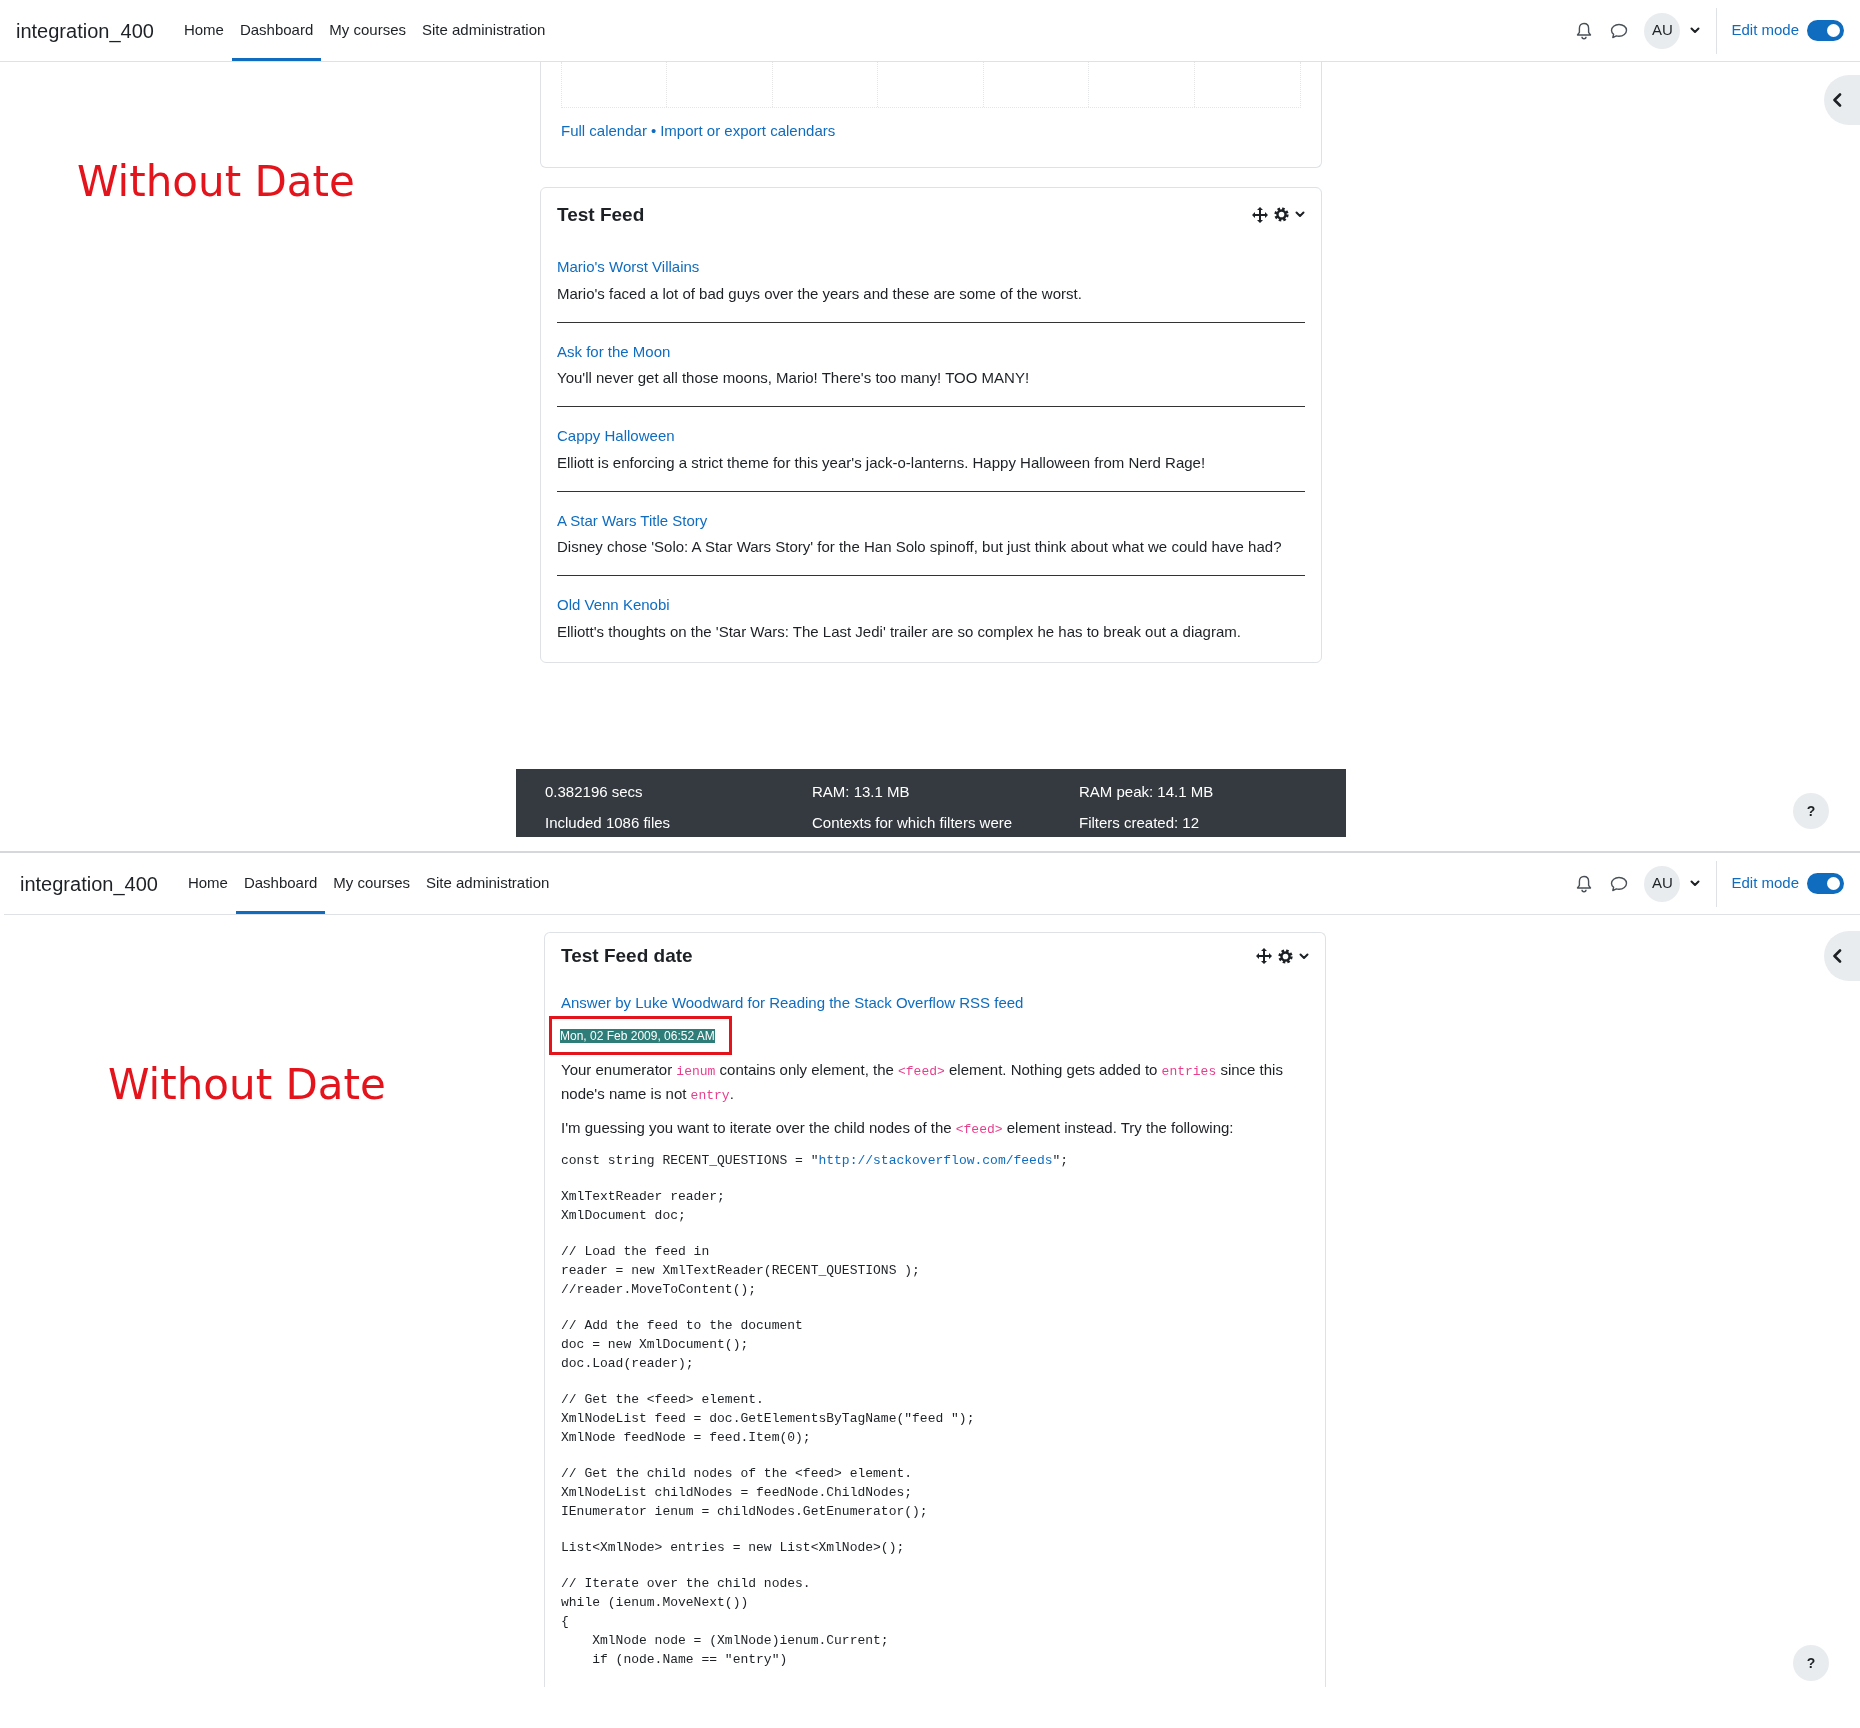 Image resolution: width=1860 pixels, height=1728 pixels. What do you see at coordinates (1147, 792) in the screenshot?
I see `footer-stat: RAM peak: 14.1 MB` at bounding box center [1147, 792].